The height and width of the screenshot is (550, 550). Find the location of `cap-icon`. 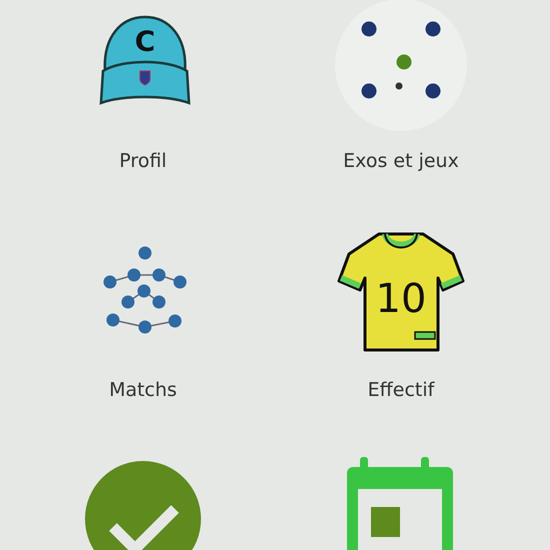

cap-icon is located at coordinates (145, 60).